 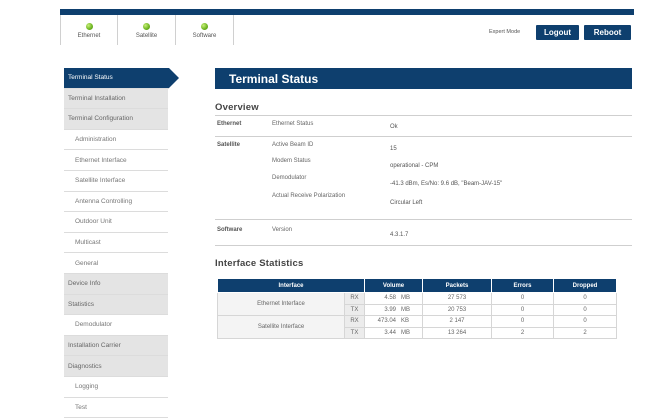 What do you see at coordinates (237, 107) in the screenshot?
I see `overview-title: Overview` at bounding box center [237, 107].